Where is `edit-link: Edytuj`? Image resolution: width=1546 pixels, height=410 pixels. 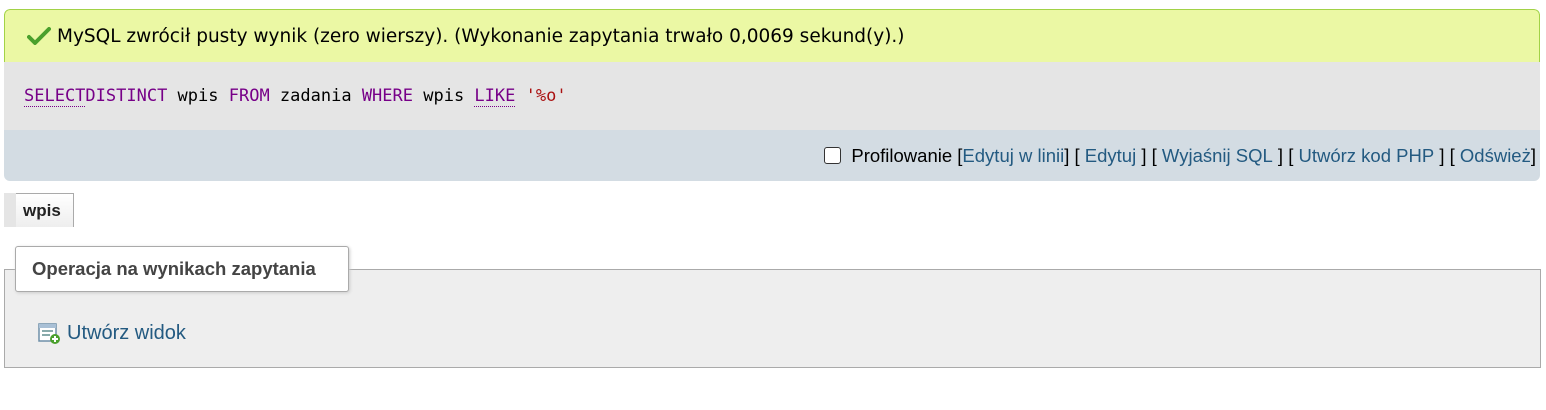 edit-link: Edytuj is located at coordinates (1110, 156).